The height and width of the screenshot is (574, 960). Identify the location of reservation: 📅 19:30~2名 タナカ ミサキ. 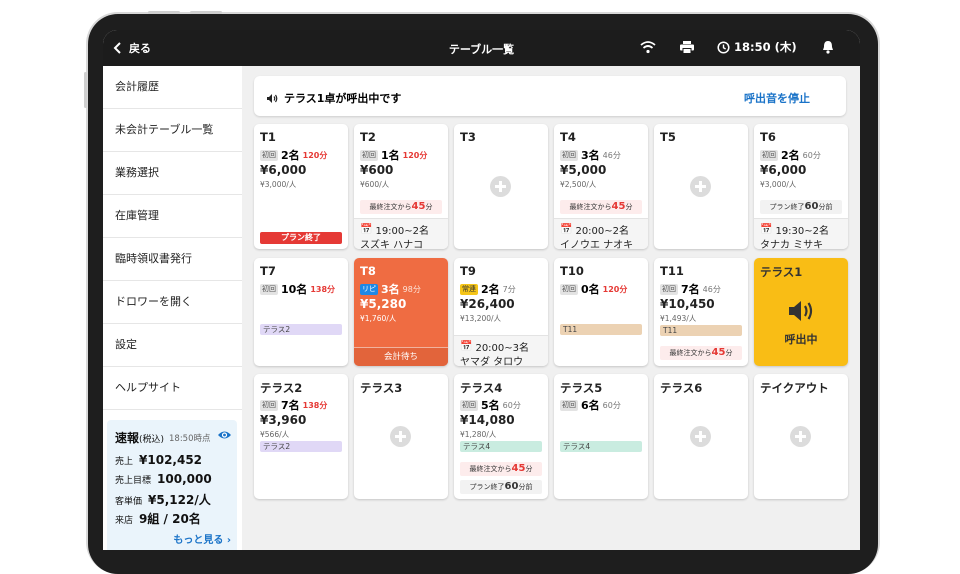
(801, 233).